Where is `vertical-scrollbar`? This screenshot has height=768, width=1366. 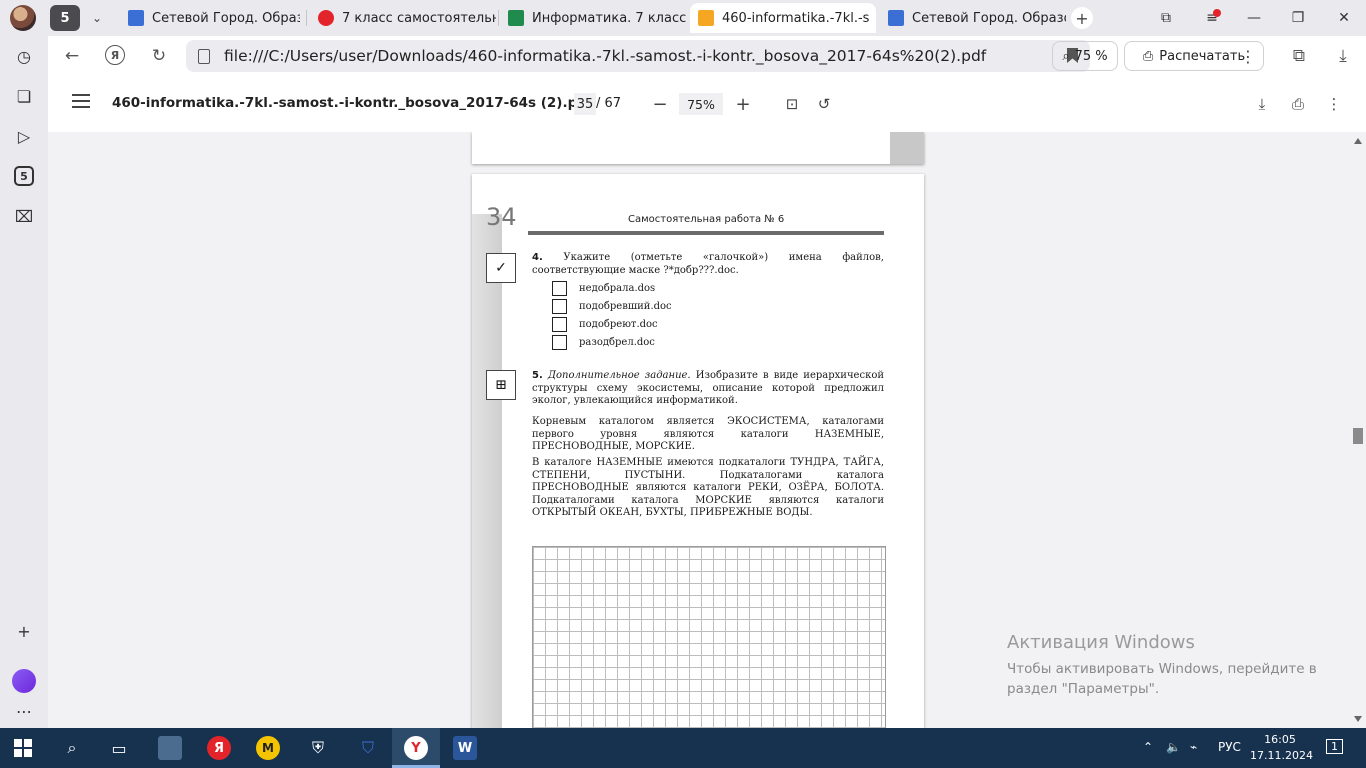
vertical-scrollbar is located at coordinates (1358, 430).